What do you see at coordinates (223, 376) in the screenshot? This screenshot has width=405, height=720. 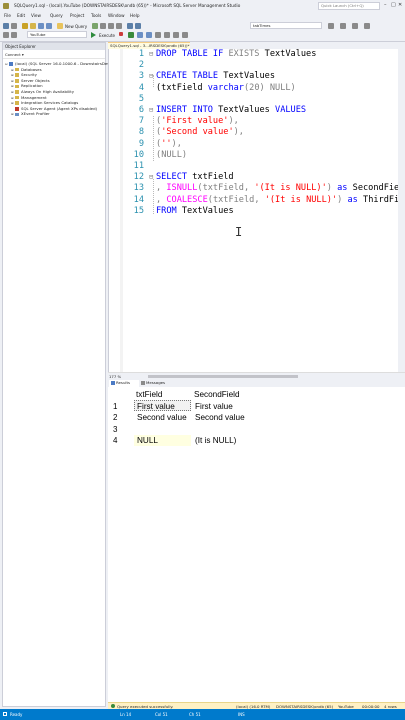 I see `scrollbar-thumb` at bounding box center [223, 376].